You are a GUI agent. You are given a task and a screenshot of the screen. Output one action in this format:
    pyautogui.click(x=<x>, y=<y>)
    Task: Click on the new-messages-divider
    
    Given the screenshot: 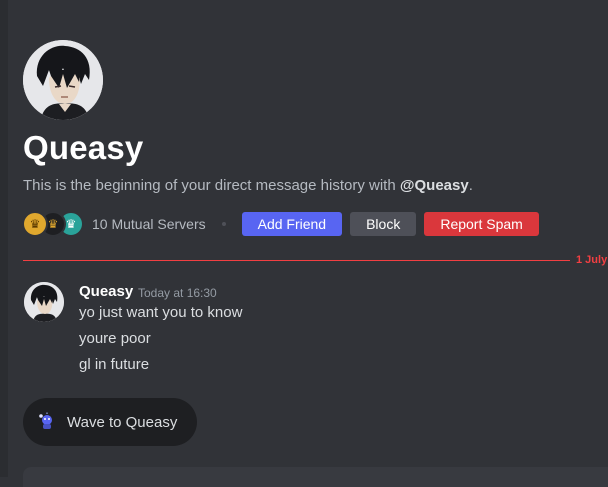 What is the action you would take?
    pyautogui.click(x=296, y=260)
    